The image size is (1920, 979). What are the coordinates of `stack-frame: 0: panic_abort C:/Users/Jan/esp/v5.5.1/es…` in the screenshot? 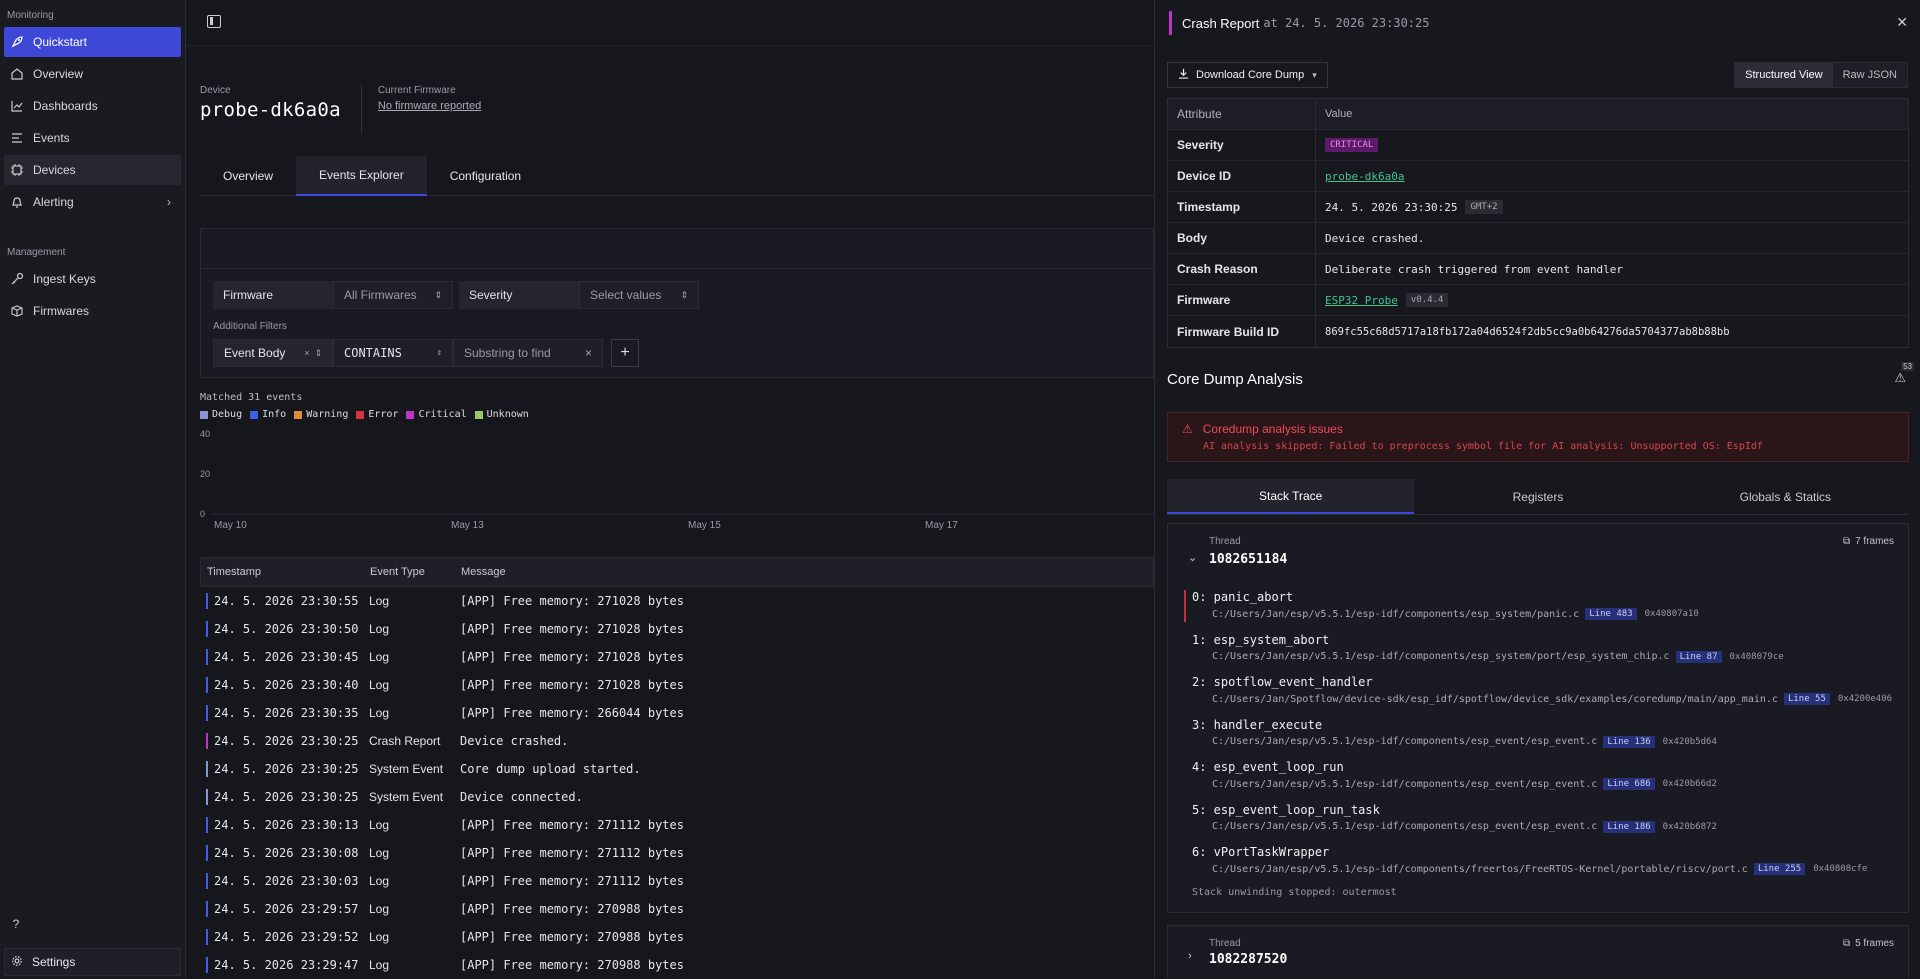 It's located at (1445, 605).